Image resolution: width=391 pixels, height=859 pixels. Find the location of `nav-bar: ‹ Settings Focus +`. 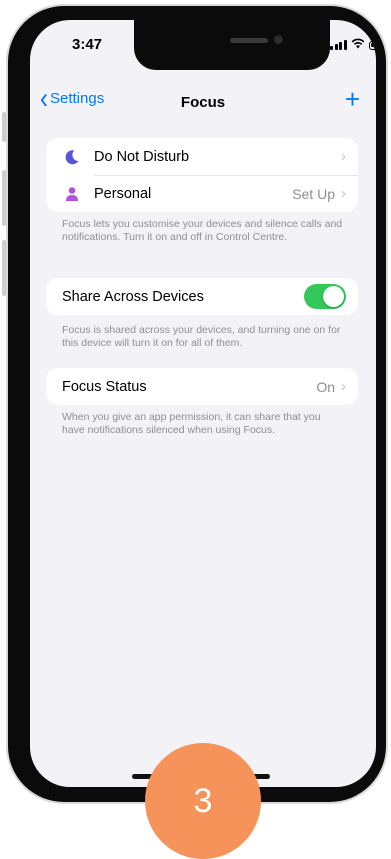

nav-bar: ‹ Settings Focus + is located at coordinates (203, 102).